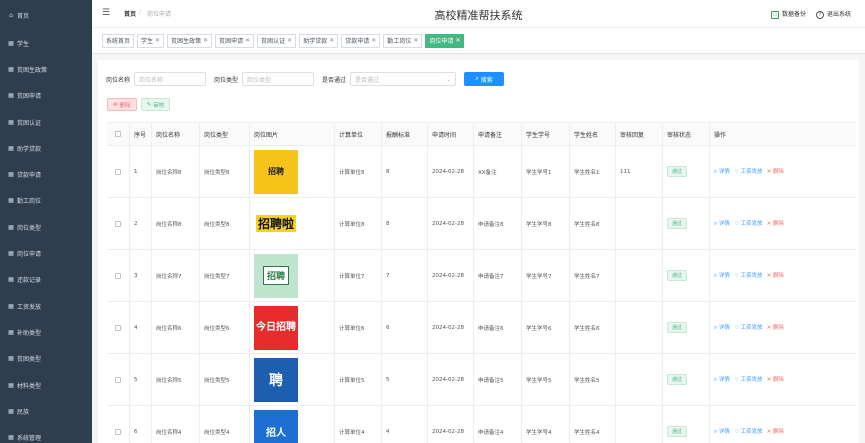 This screenshot has height=443, width=865. What do you see at coordinates (235, 40) in the screenshot?
I see `tag-poverty-apply: 贫困申请 ✕` at bounding box center [235, 40].